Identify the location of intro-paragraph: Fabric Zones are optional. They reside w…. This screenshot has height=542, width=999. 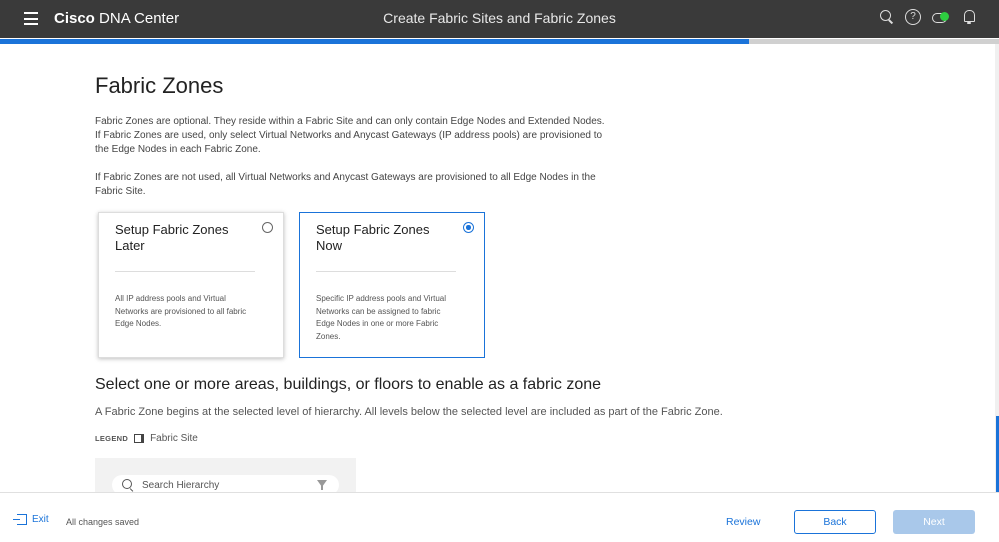
(350, 135).